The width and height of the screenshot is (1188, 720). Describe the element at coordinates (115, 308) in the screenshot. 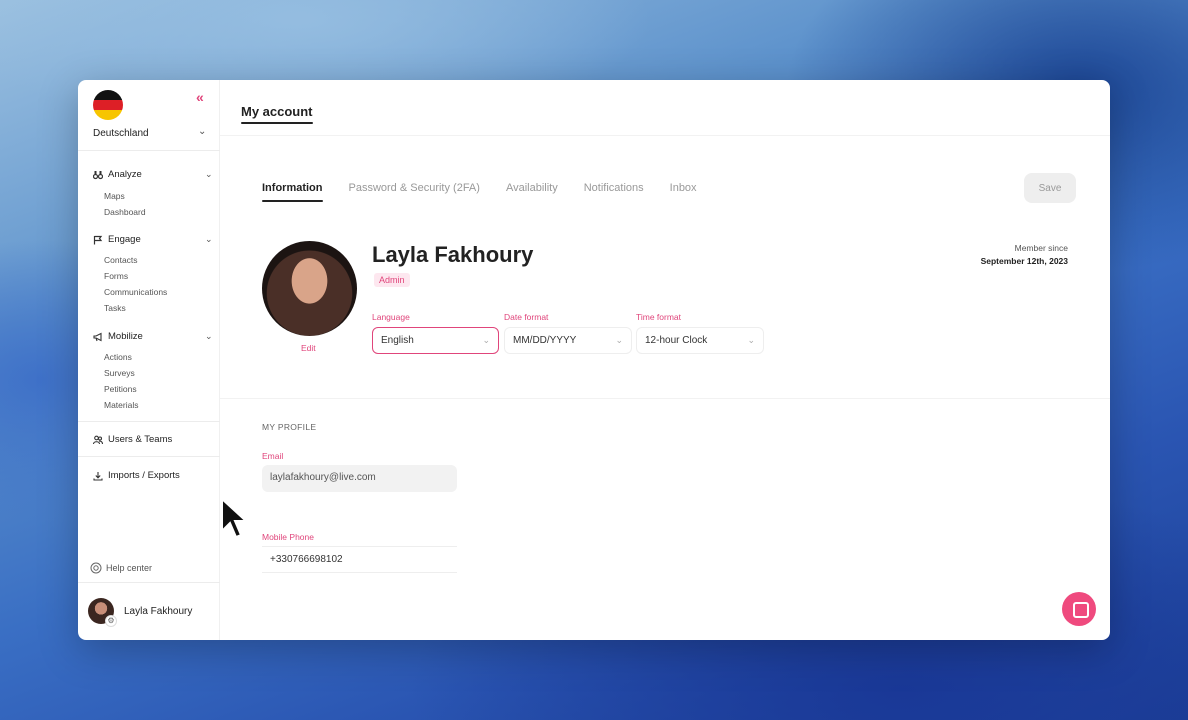

I see `nav-item-tasks: Tasks` at that location.